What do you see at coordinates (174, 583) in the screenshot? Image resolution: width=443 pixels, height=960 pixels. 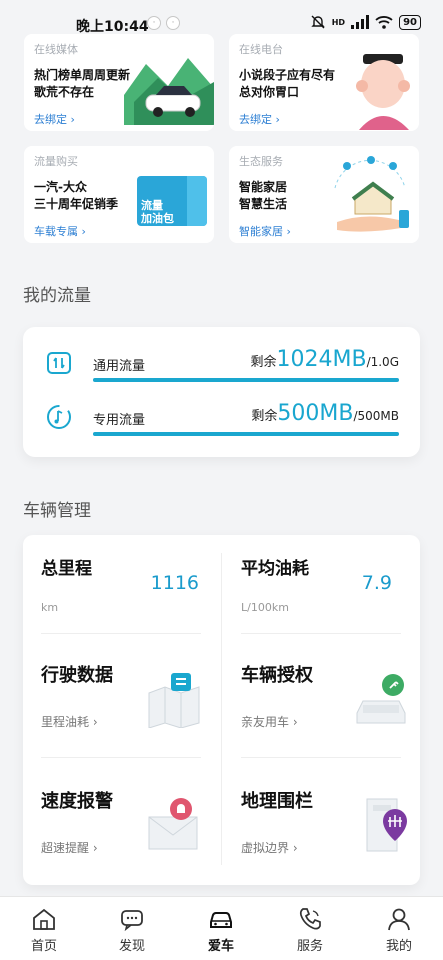 I see `total-mileage-value: 1116` at bounding box center [174, 583].